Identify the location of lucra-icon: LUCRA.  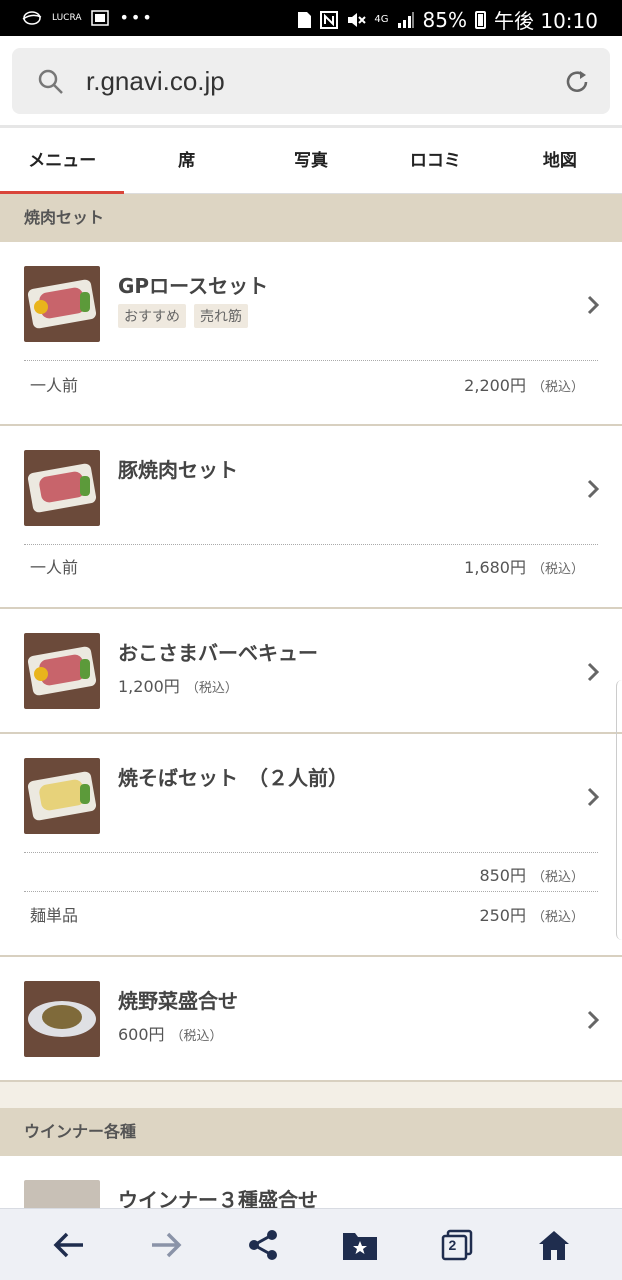
(67, 17).